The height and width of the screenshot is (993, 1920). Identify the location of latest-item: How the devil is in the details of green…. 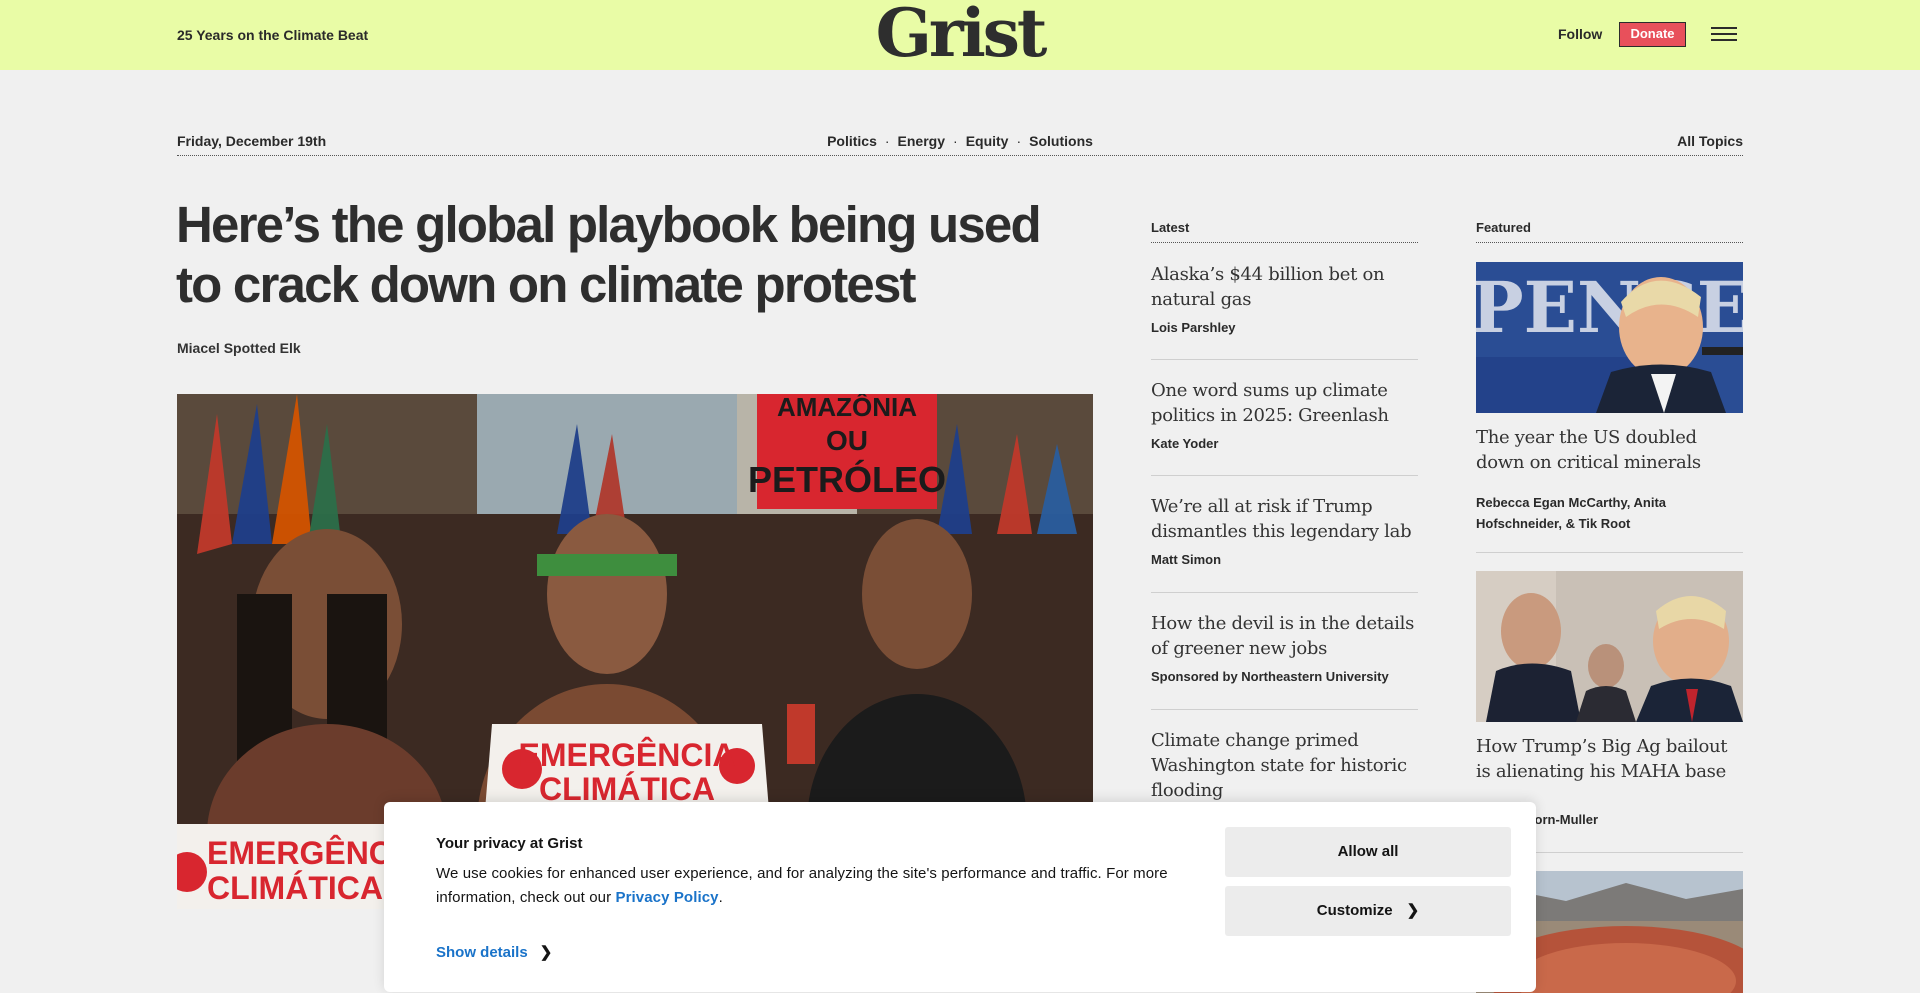
(1284, 647).